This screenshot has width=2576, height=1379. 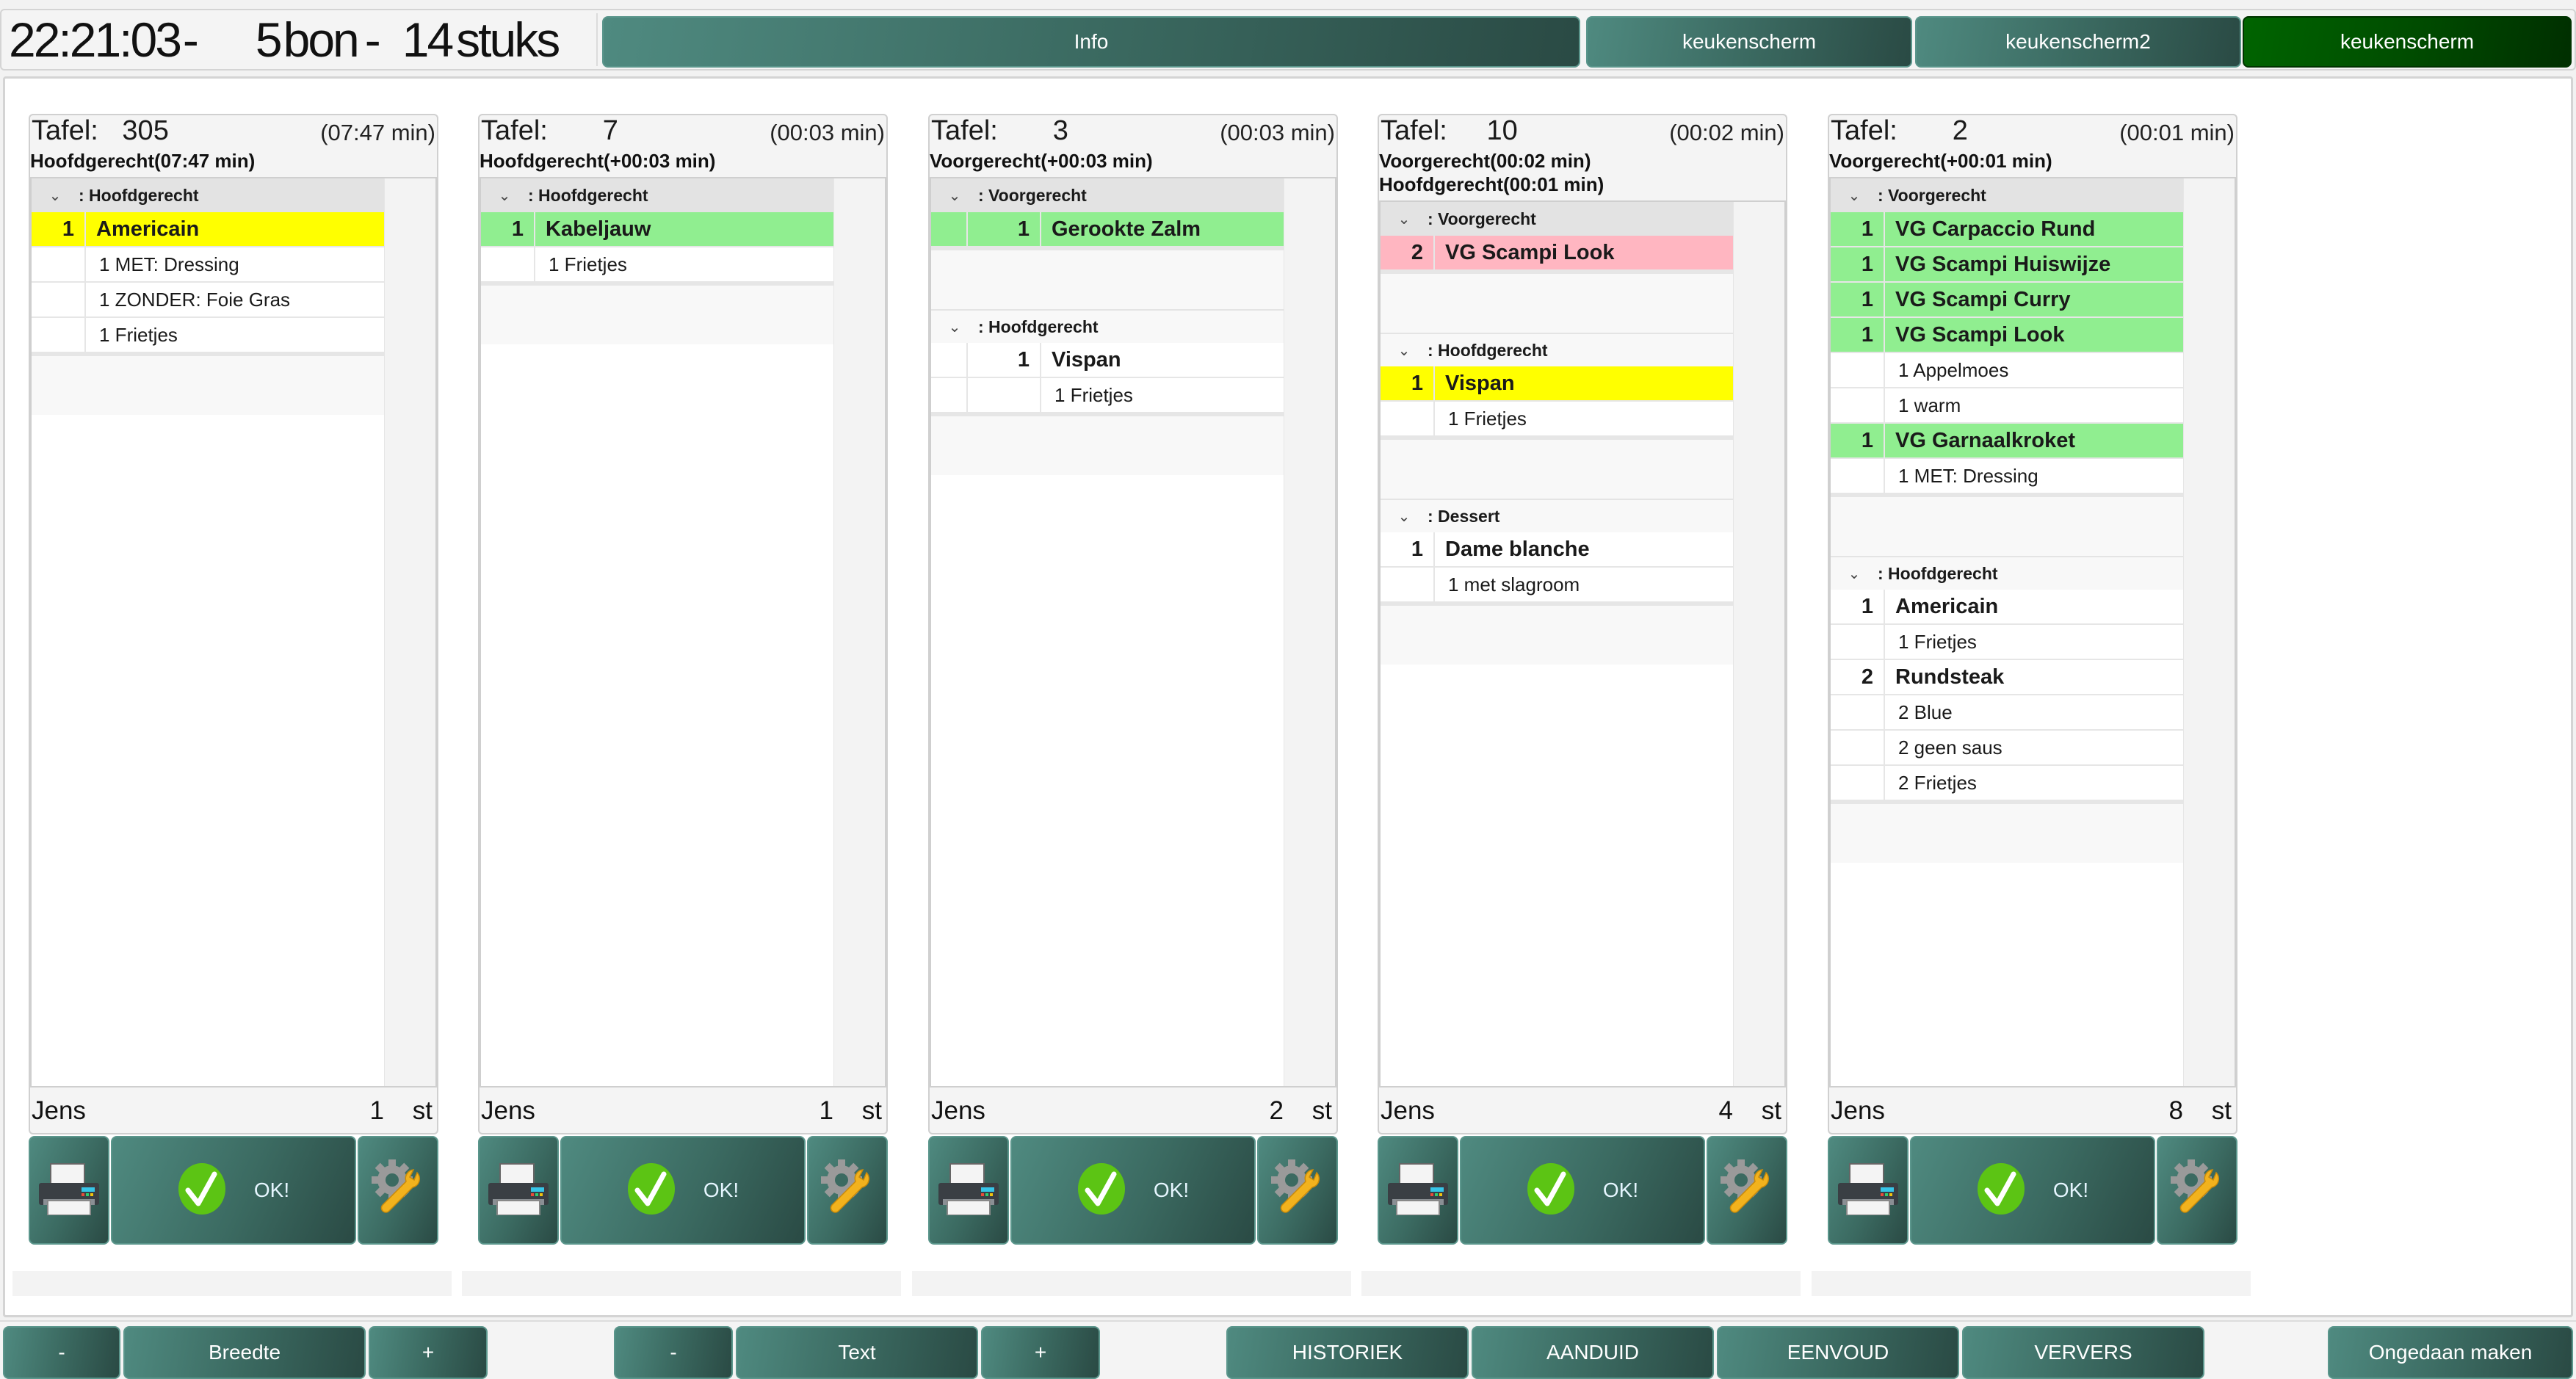 What do you see at coordinates (1108, 229) in the screenshot?
I see `item-row: 1 Gerookte Zalm` at bounding box center [1108, 229].